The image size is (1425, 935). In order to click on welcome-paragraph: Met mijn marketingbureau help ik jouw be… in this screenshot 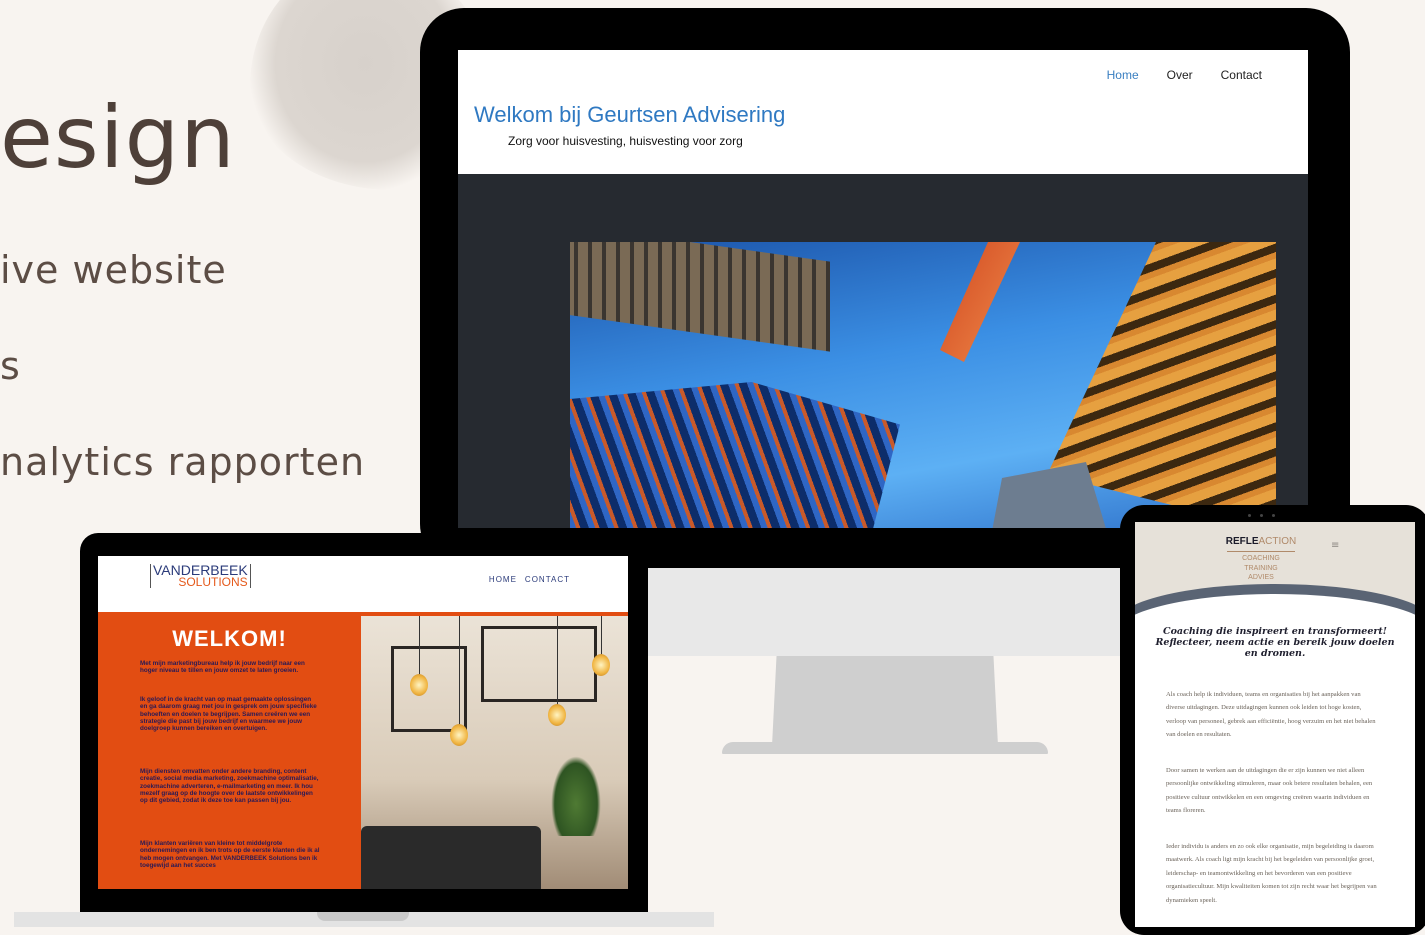, I will do `click(222, 667)`.